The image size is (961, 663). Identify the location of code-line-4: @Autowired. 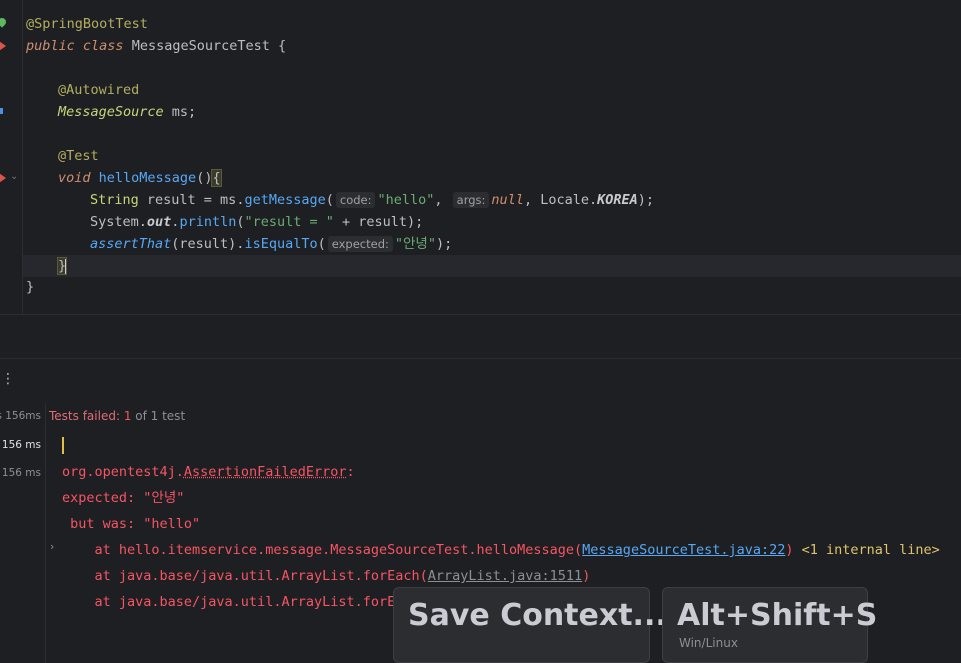
(98, 90).